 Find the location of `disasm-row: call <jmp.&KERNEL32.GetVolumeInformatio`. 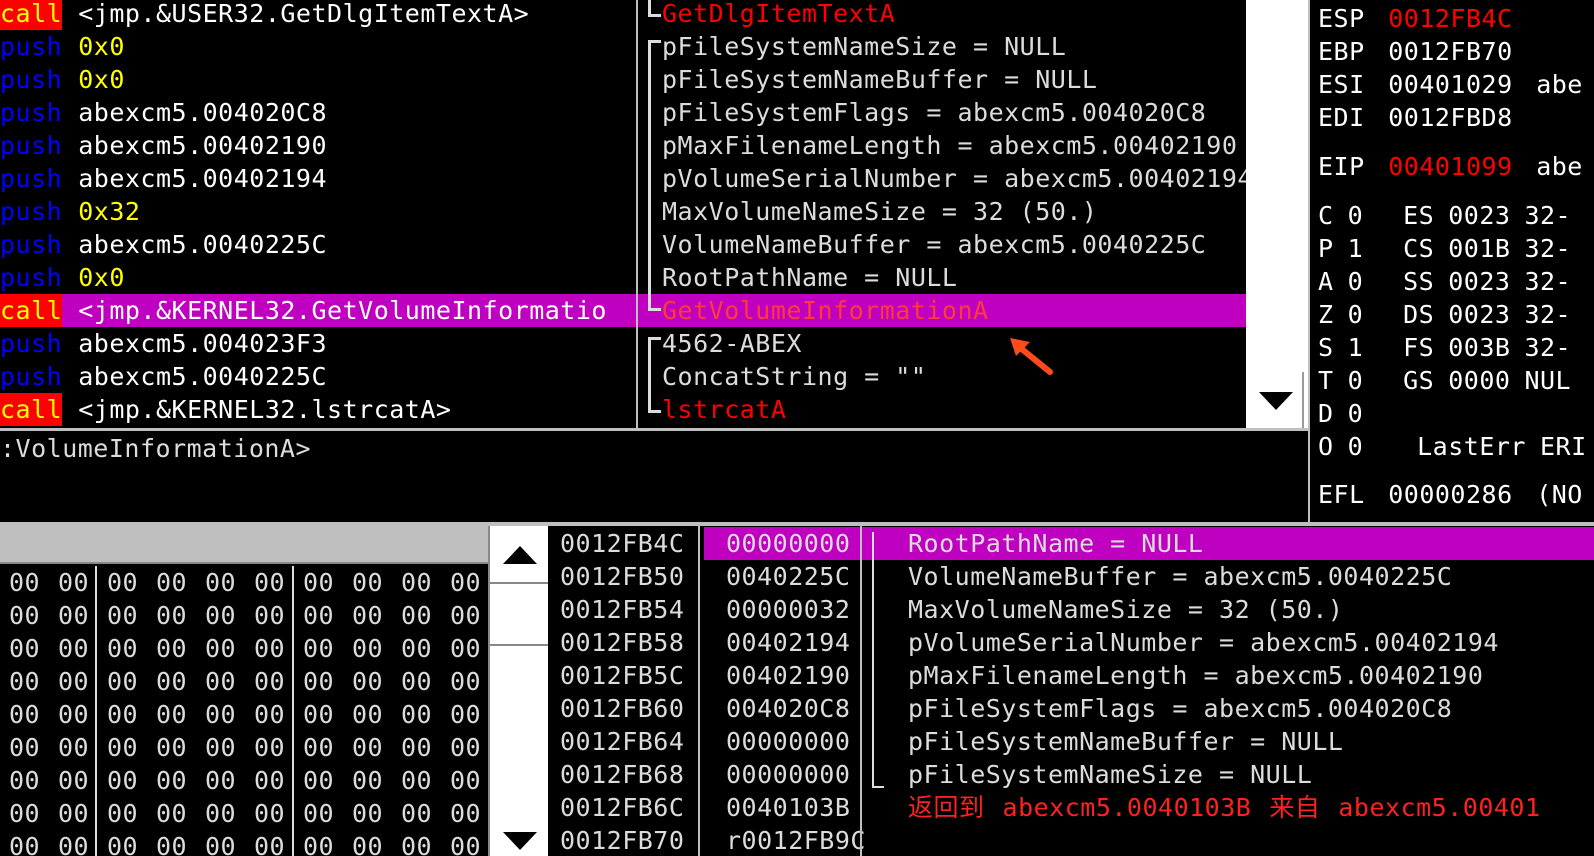

disasm-row: call <jmp.&KERNEL32.GetVolumeInformatio is located at coordinates (318, 310).